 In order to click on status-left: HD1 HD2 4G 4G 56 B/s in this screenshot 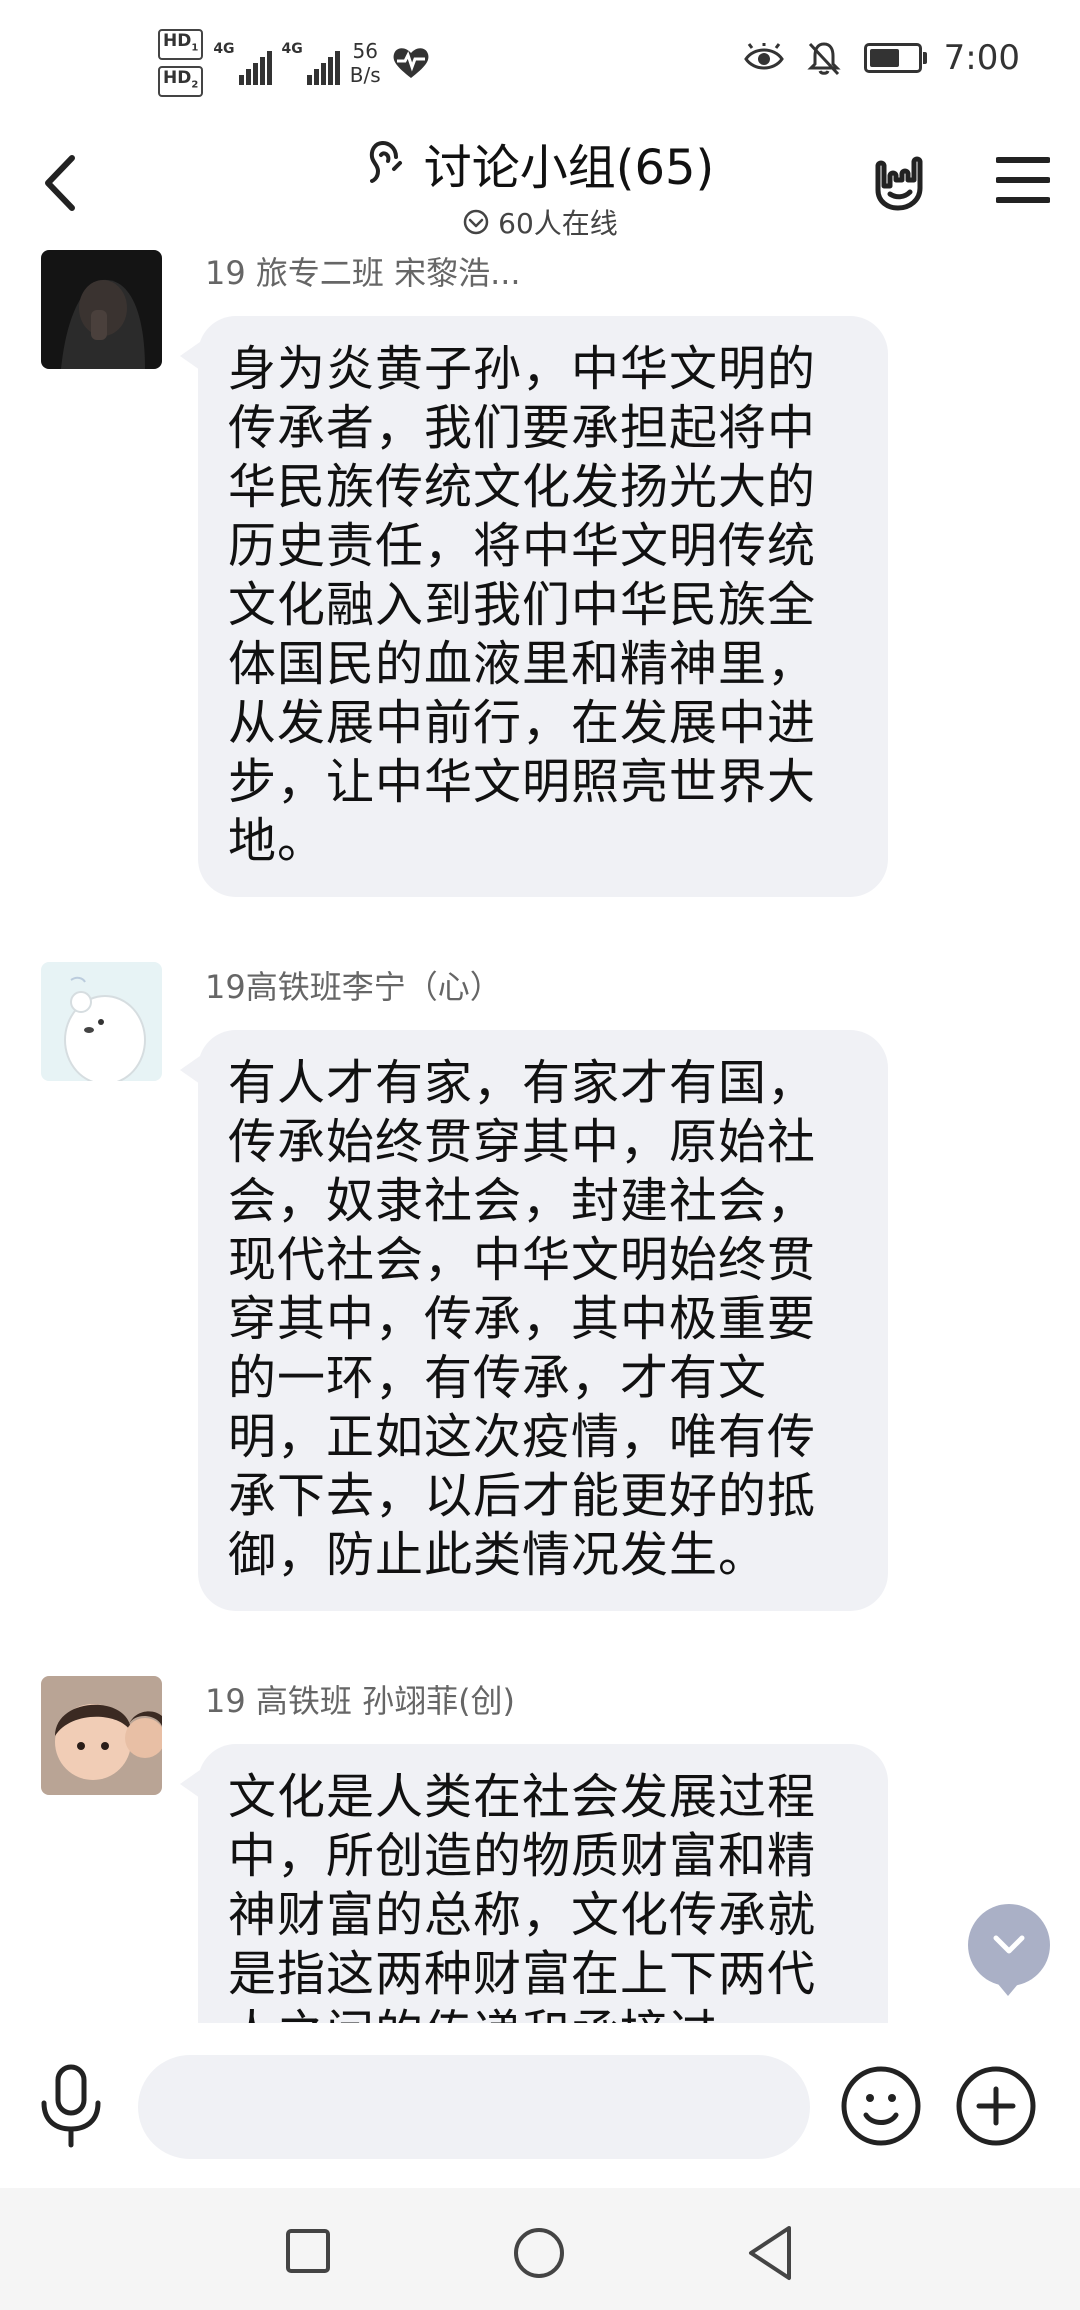, I will do `click(294, 63)`.